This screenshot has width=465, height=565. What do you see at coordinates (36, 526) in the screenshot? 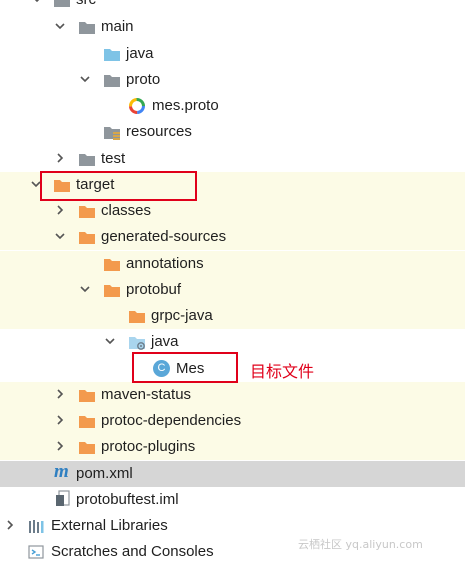
I see `library-icon` at bounding box center [36, 526].